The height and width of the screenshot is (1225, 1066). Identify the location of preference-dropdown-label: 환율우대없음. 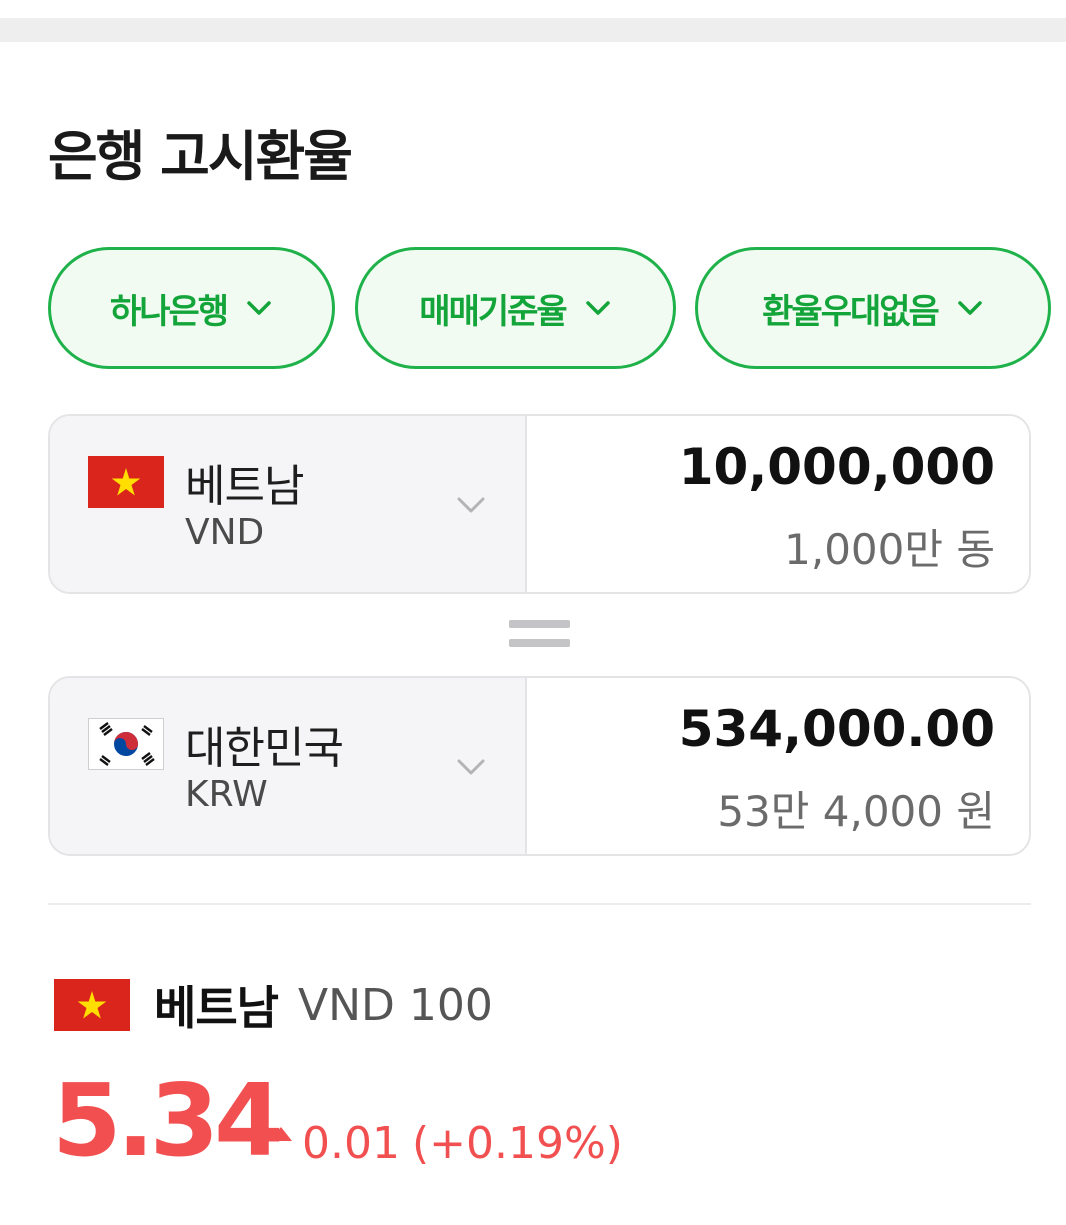
(851, 311).